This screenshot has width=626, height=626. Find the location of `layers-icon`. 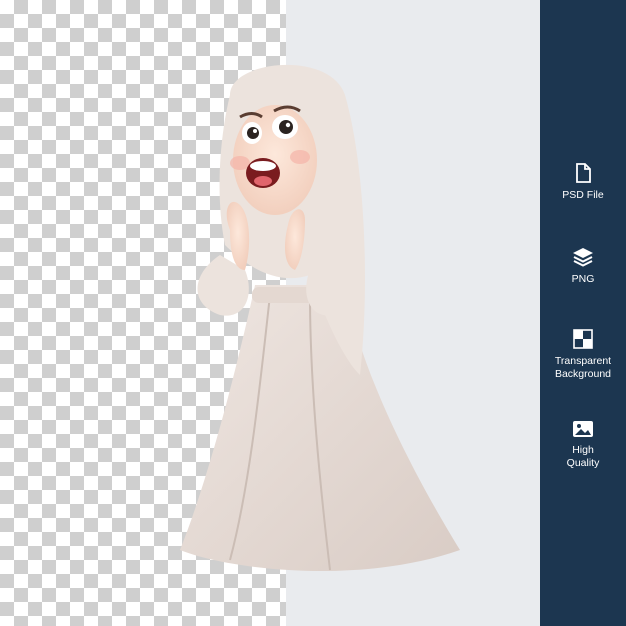

layers-icon is located at coordinates (583, 257).